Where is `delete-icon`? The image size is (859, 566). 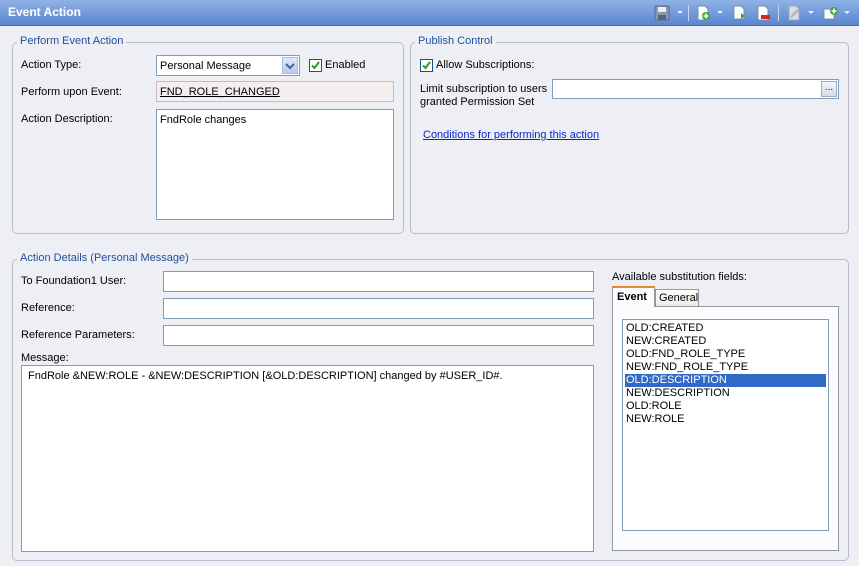 delete-icon is located at coordinates (763, 13).